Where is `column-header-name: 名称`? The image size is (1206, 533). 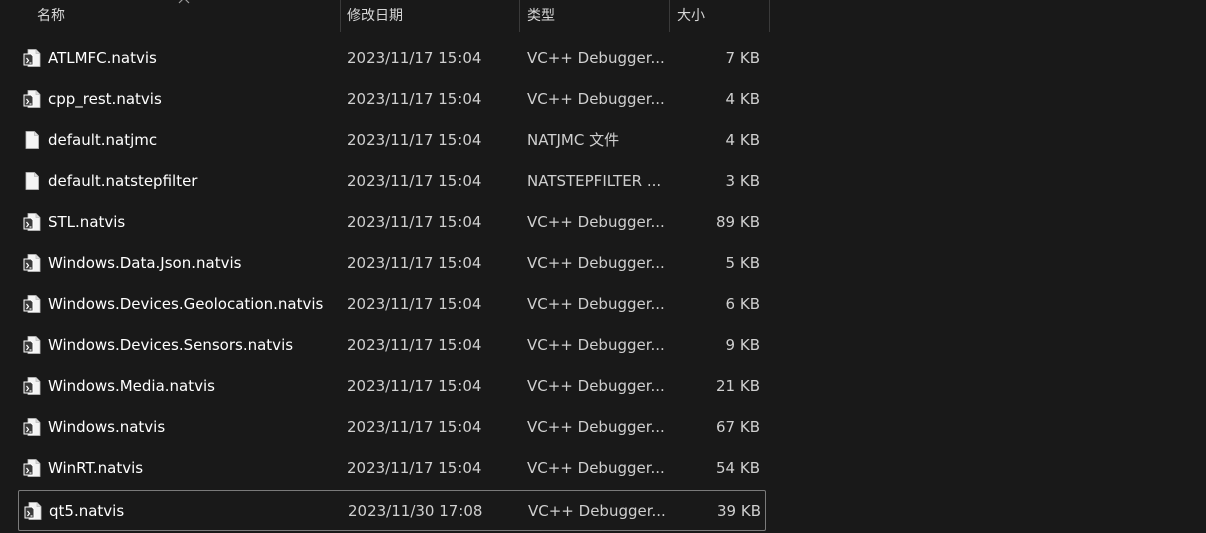 column-header-name: 名称 is located at coordinates (170, 16).